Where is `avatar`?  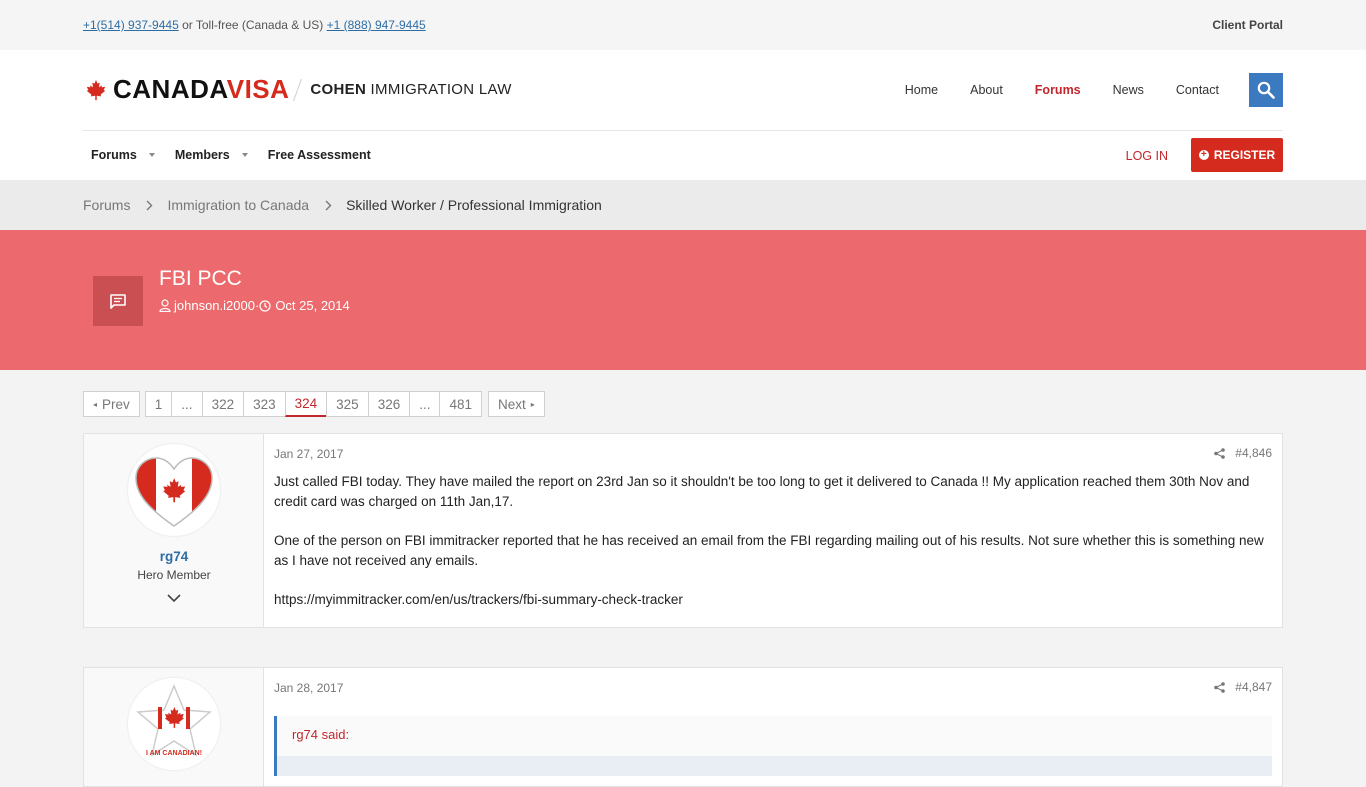
avatar is located at coordinates (174, 490).